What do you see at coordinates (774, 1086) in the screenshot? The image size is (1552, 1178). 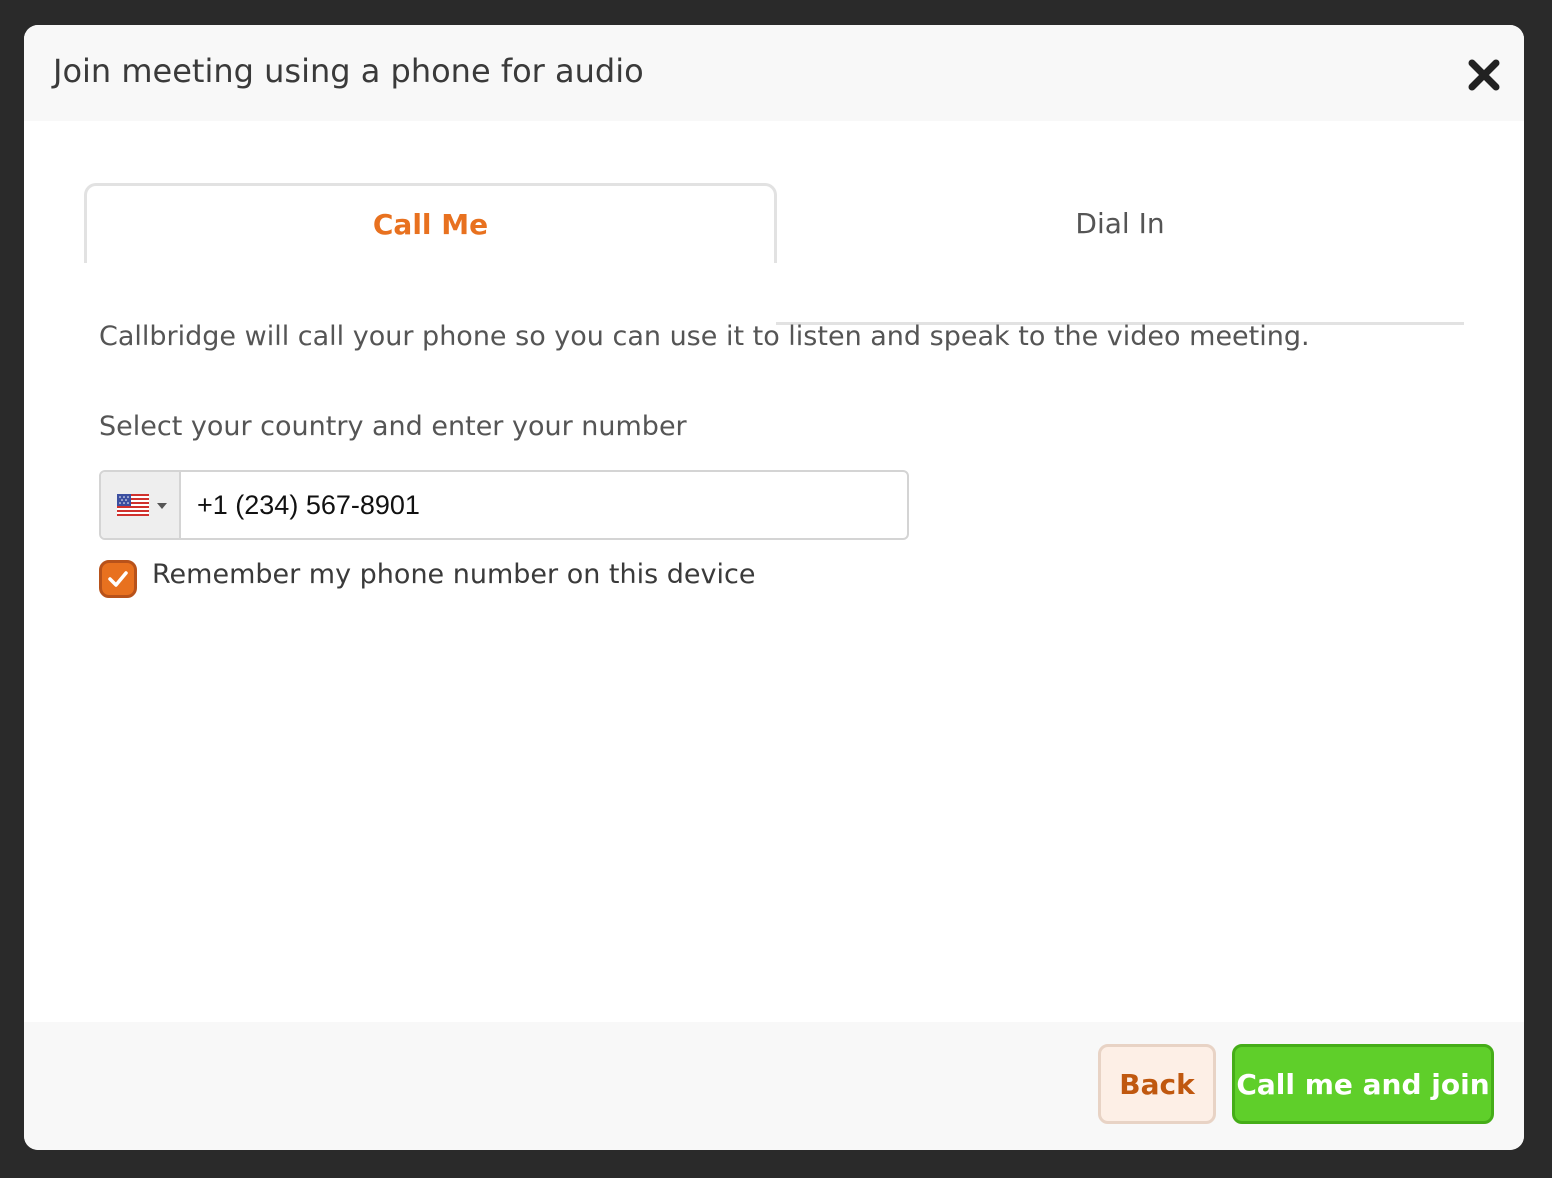 I see `dialog-footer: Back Call me and join` at bounding box center [774, 1086].